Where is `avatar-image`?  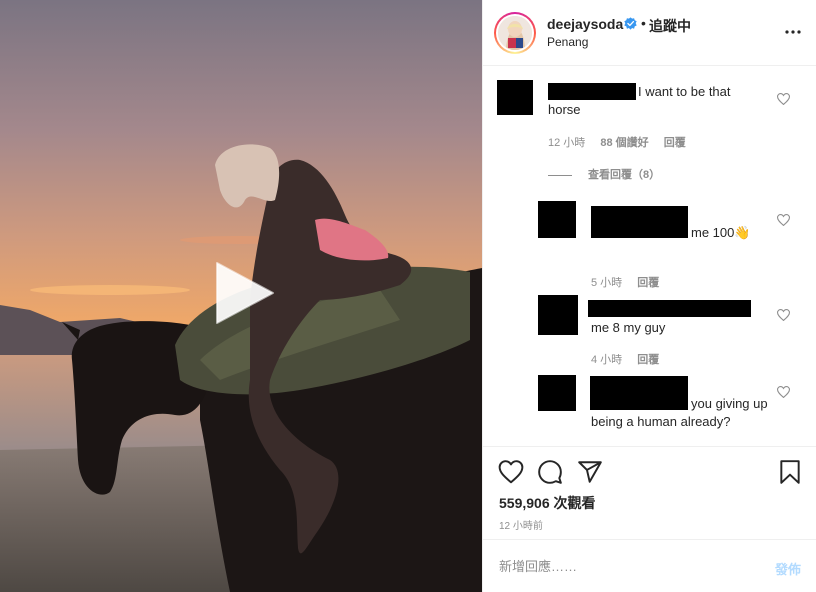 avatar-image is located at coordinates (515, 33).